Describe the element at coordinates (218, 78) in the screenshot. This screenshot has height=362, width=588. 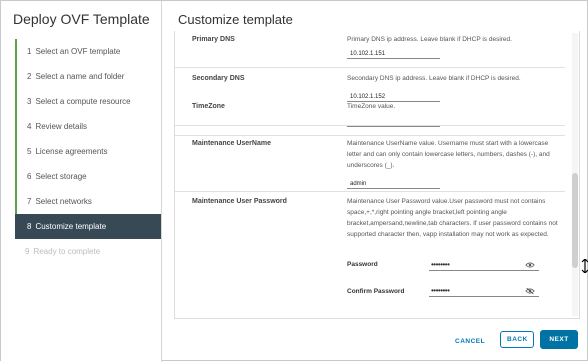
I see `field-label: Secondary DNS` at that location.